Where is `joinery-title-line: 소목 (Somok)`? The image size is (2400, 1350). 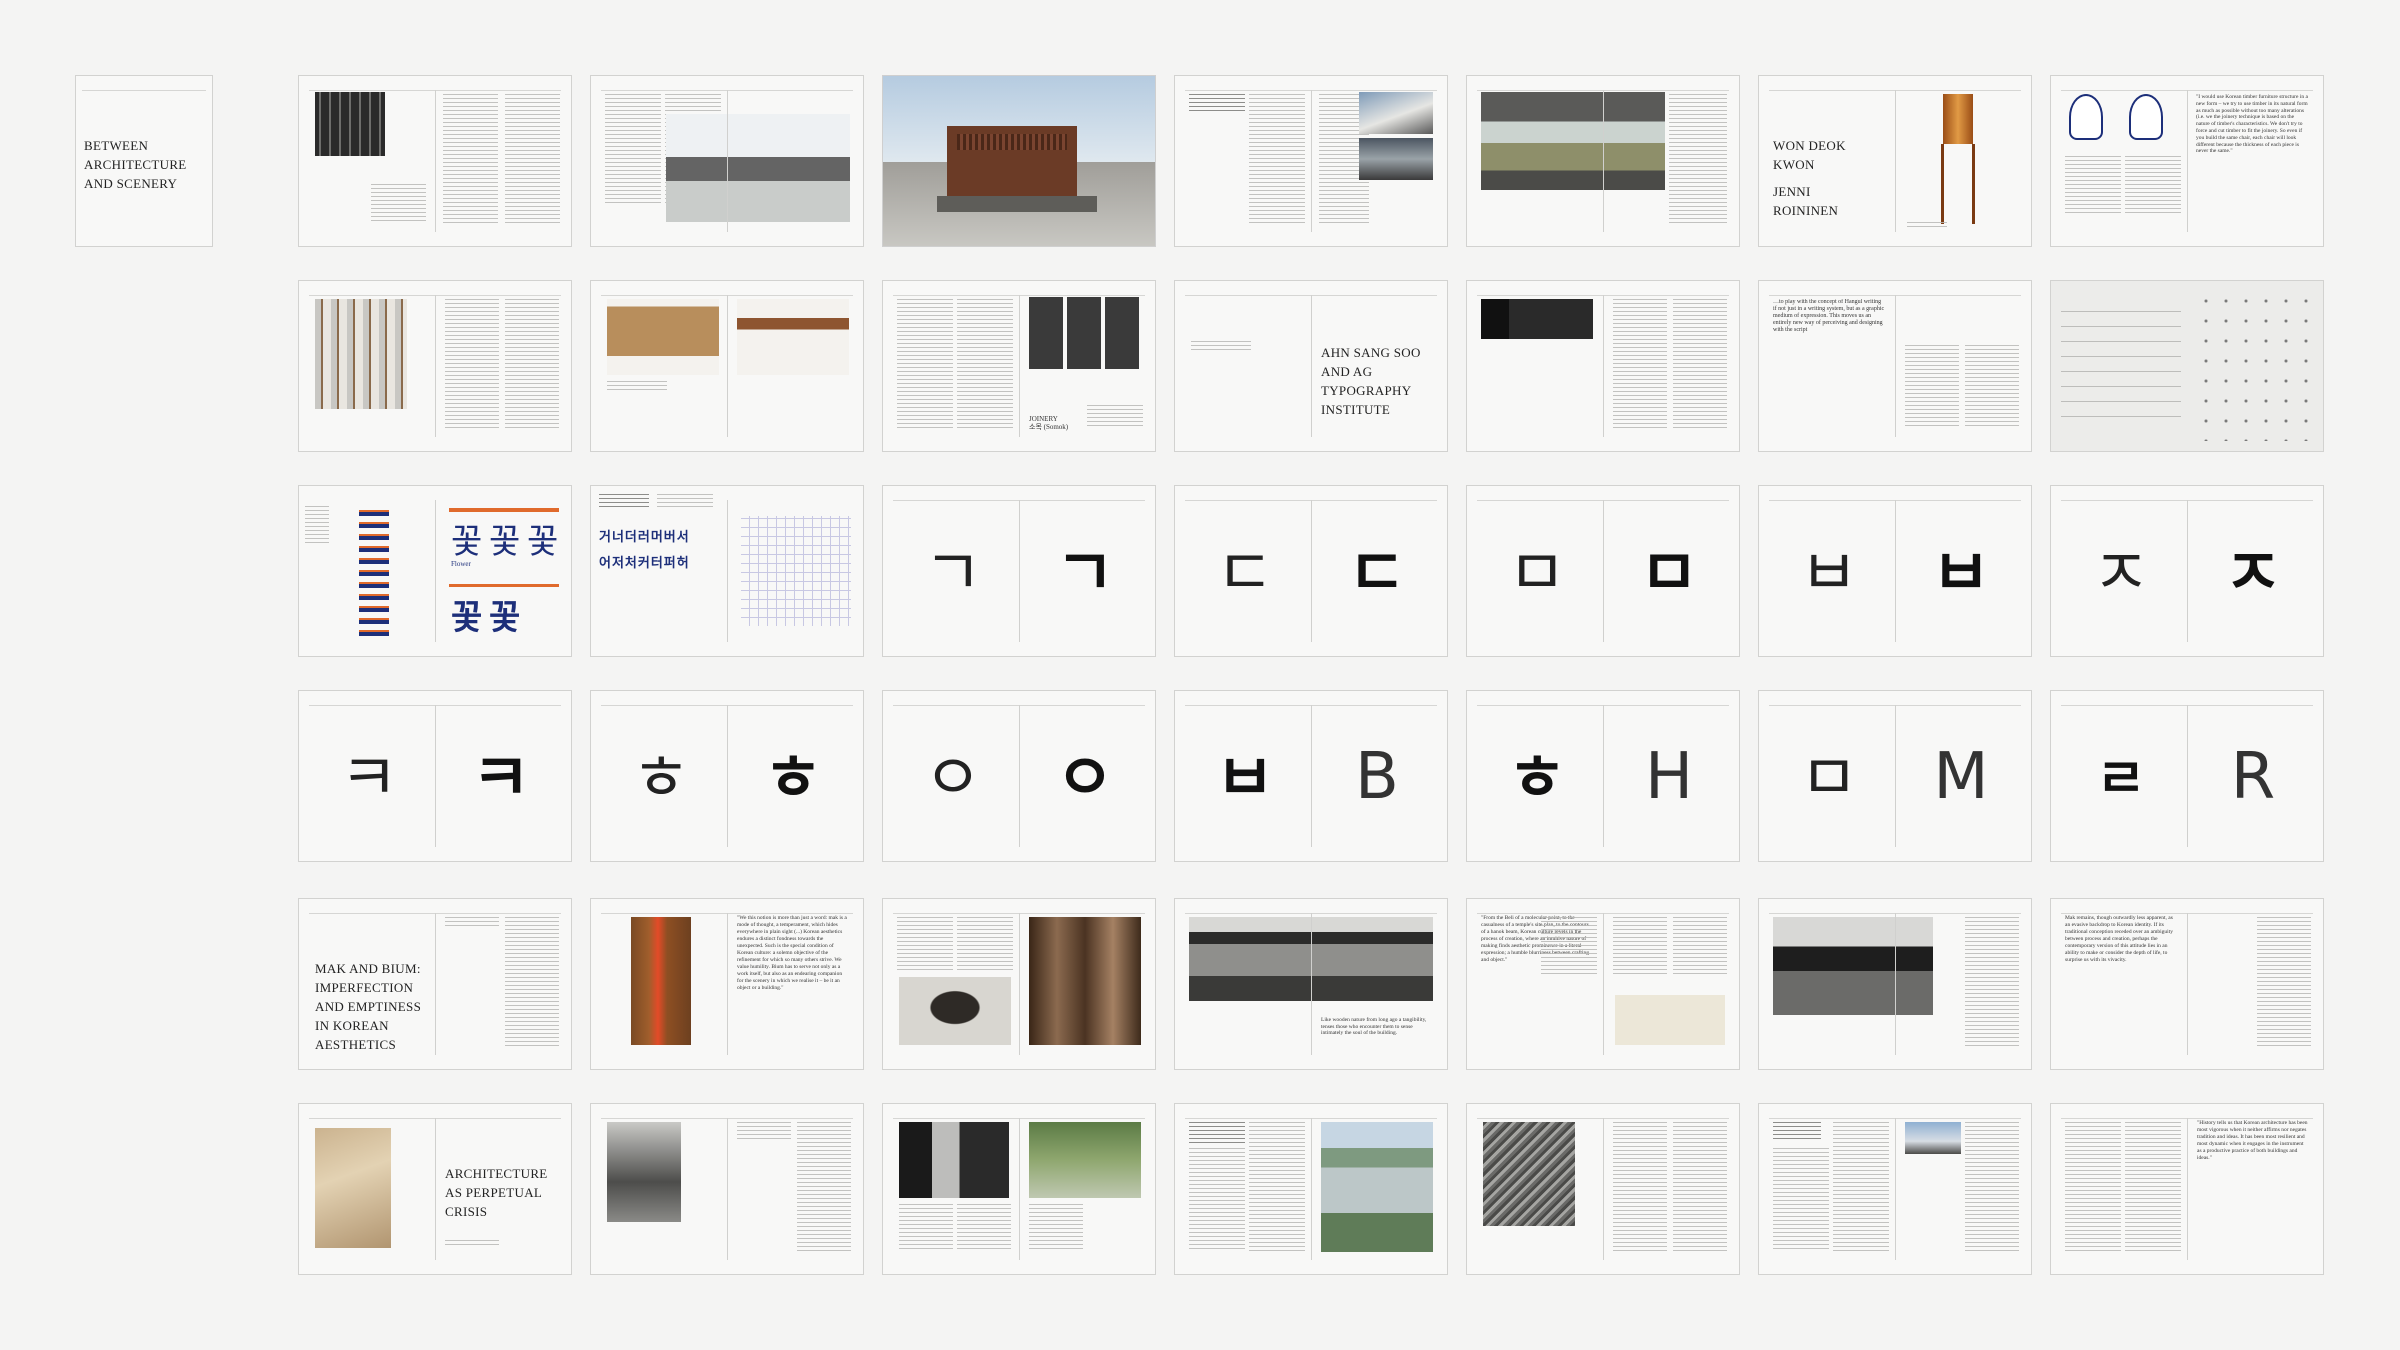
joinery-title-line: 소목 (Somok) is located at coordinates (1049, 427).